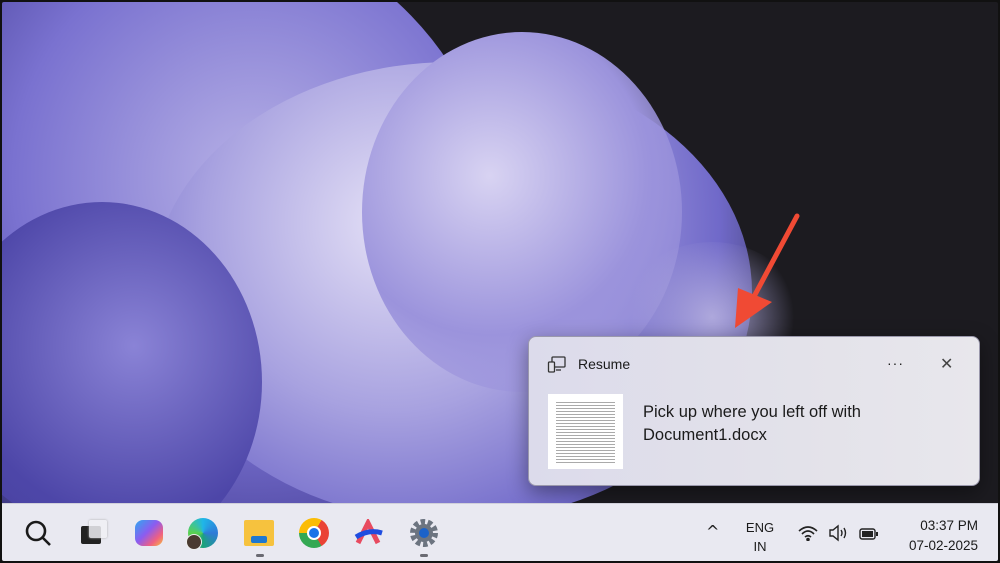 This screenshot has width=1000, height=563. I want to click on file-explorer-icon, so click(259, 533).